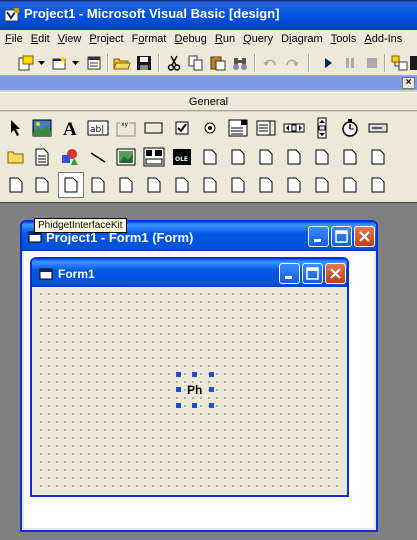 The height and width of the screenshot is (540, 417). I want to click on save-project-icon, so click(144, 63).